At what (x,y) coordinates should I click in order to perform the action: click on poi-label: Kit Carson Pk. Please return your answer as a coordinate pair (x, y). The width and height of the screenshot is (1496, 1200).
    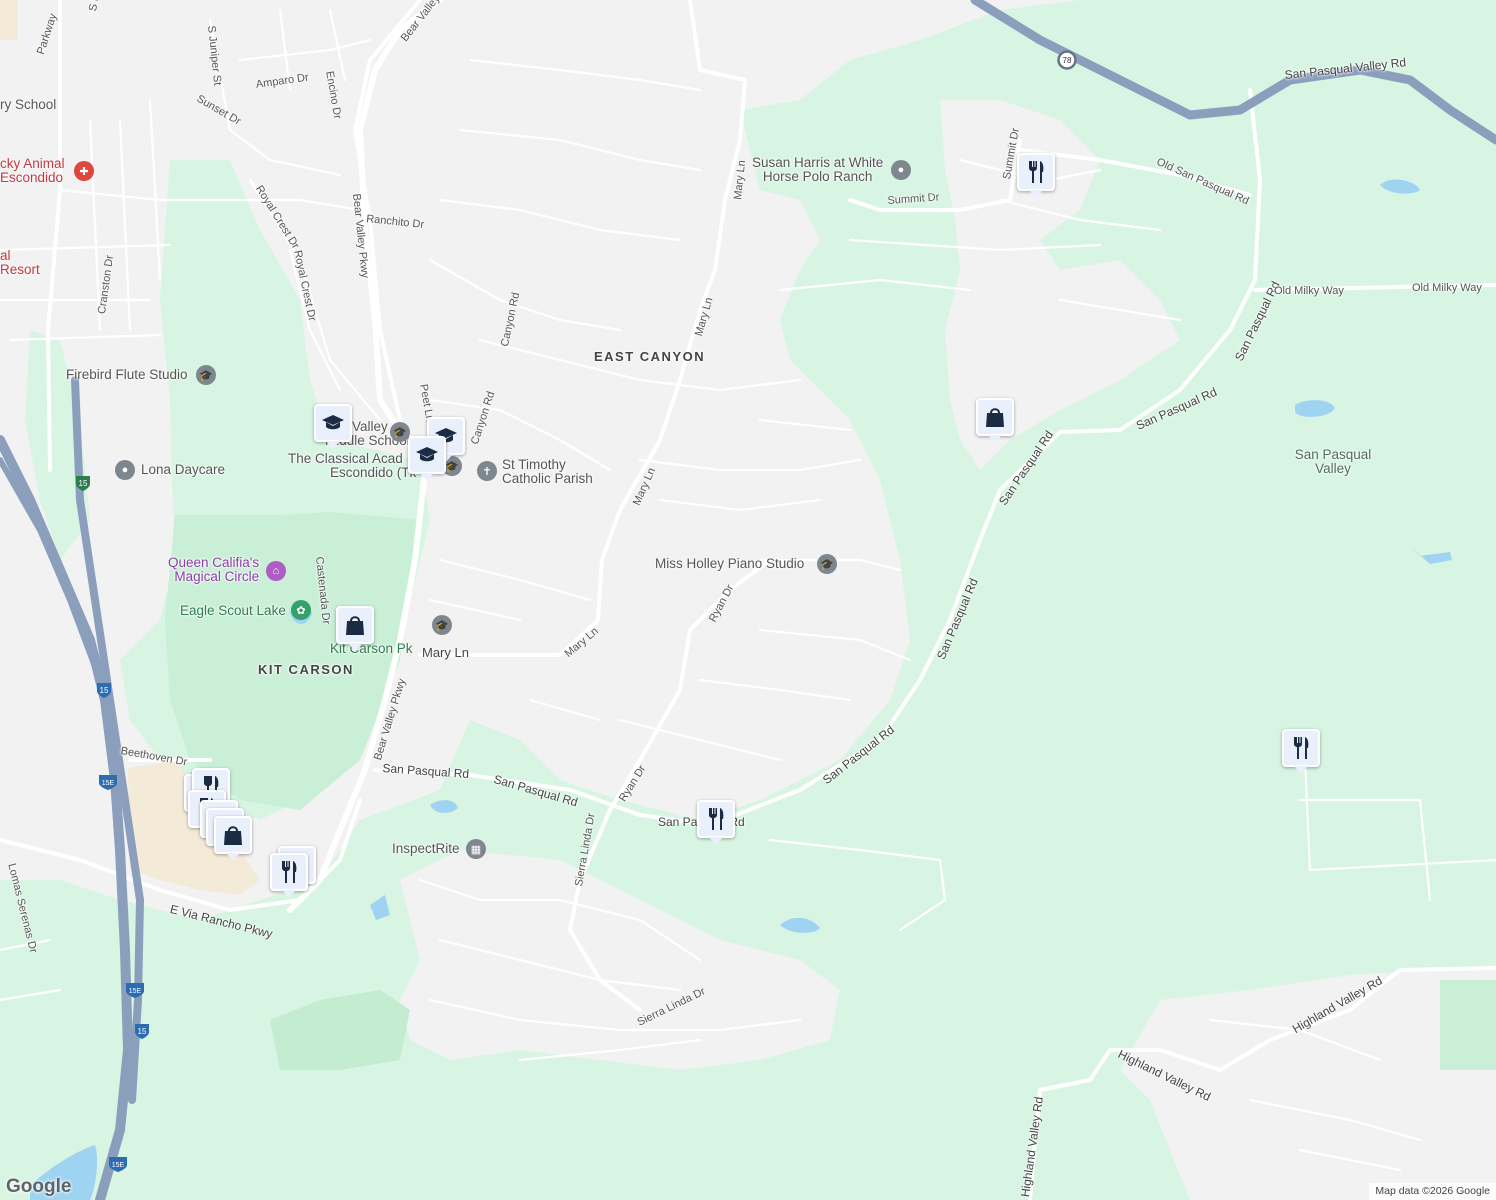
    Looking at the image, I should click on (371, 649).